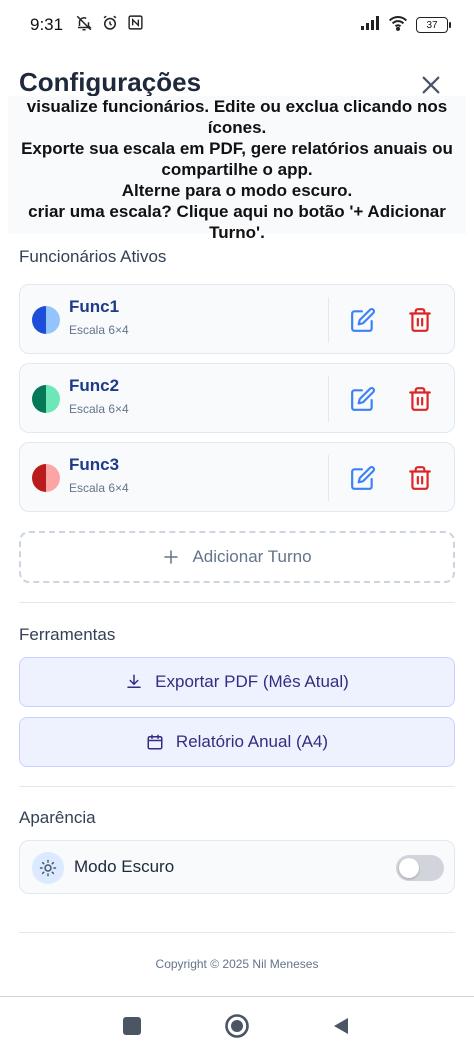 This screenshot has height=1053, width=474. I want to click on export-pdf-button: Exportar PDF (Mês Atual), so click(237, 682).